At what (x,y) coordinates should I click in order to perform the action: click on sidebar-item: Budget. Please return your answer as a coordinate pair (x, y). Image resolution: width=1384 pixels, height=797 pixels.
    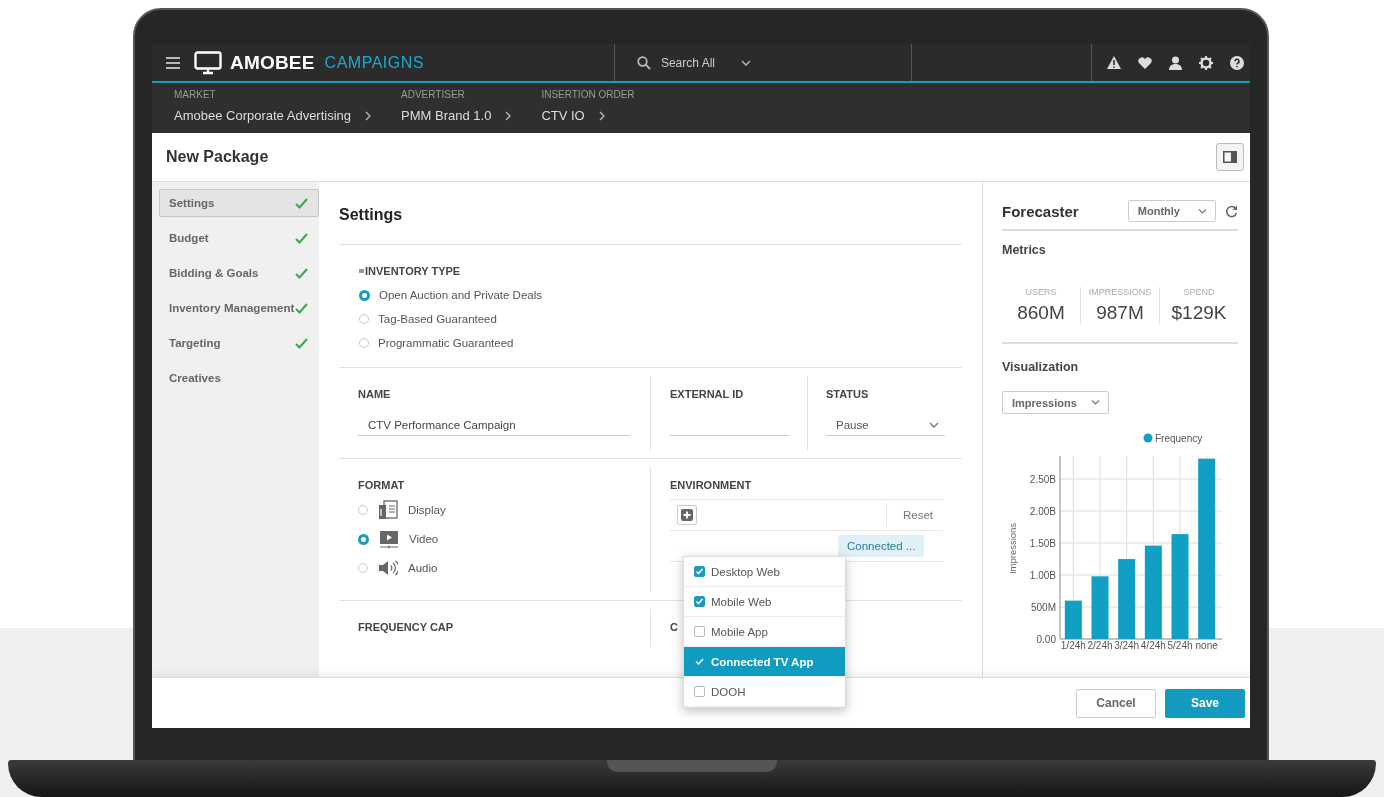
    Looking at the image, I should click on (239, 238).